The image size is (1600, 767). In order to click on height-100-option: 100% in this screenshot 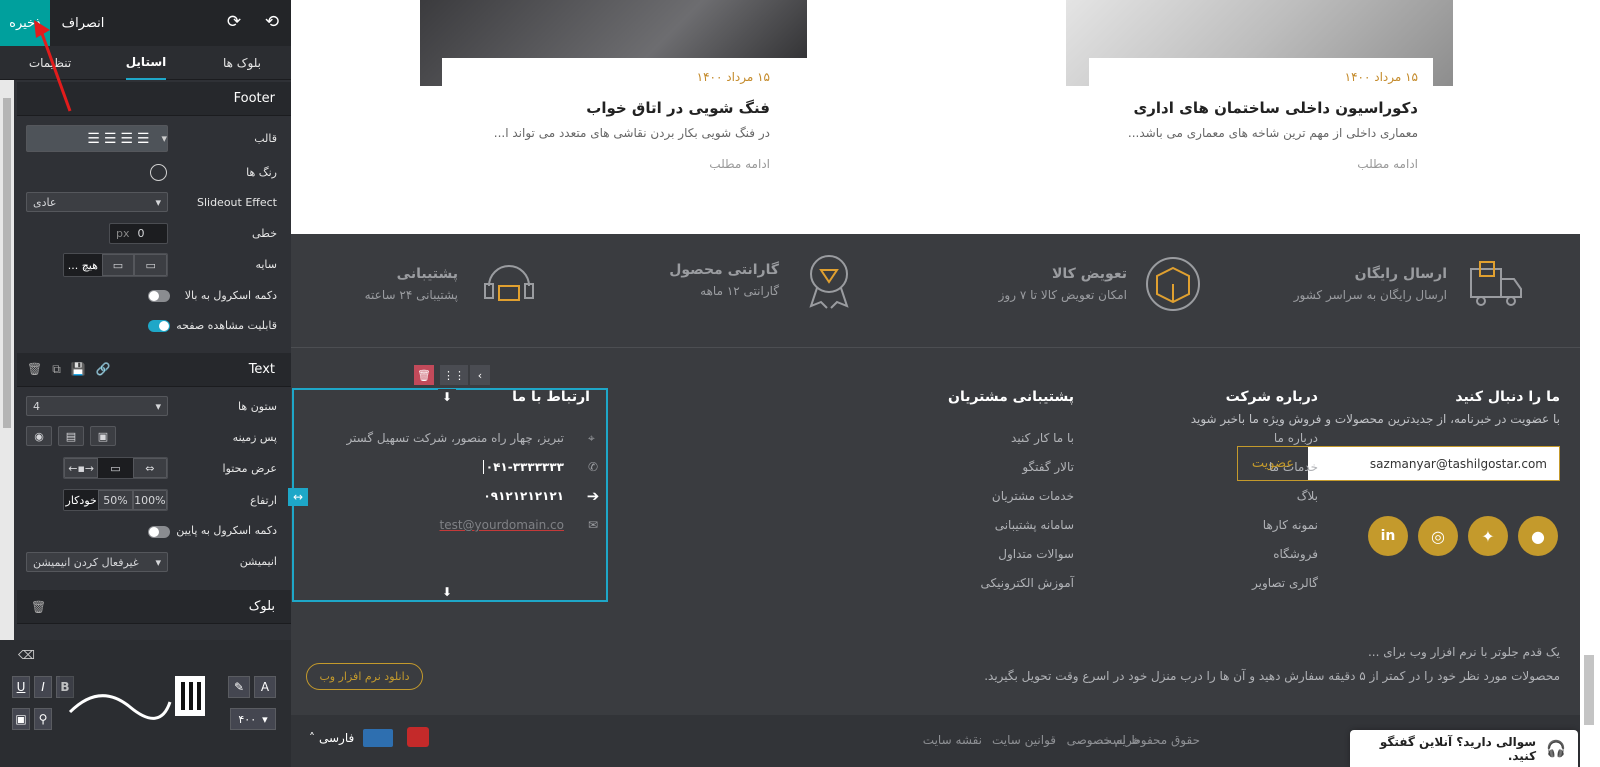, I will do `click(149, 500)`.